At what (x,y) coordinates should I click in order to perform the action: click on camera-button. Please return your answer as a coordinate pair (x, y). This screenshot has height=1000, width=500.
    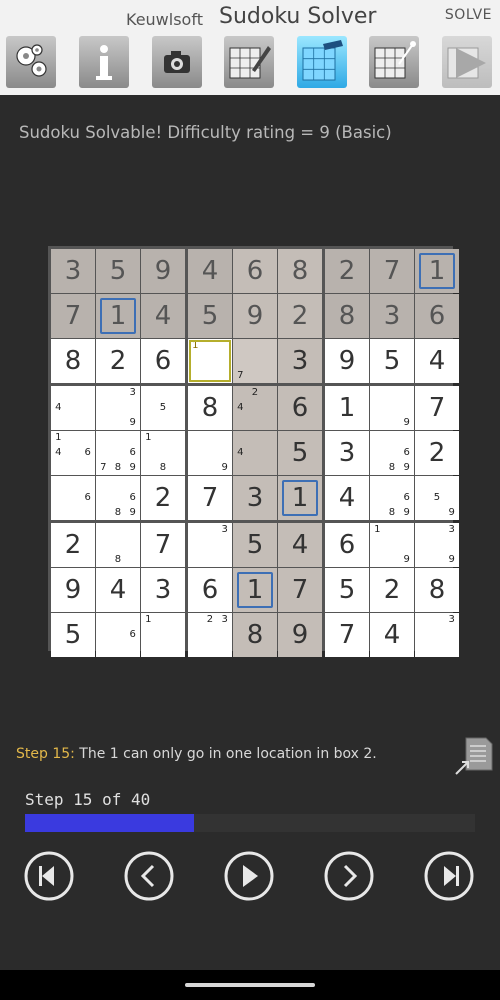
    Looking at the image, I should click on (177, 62).